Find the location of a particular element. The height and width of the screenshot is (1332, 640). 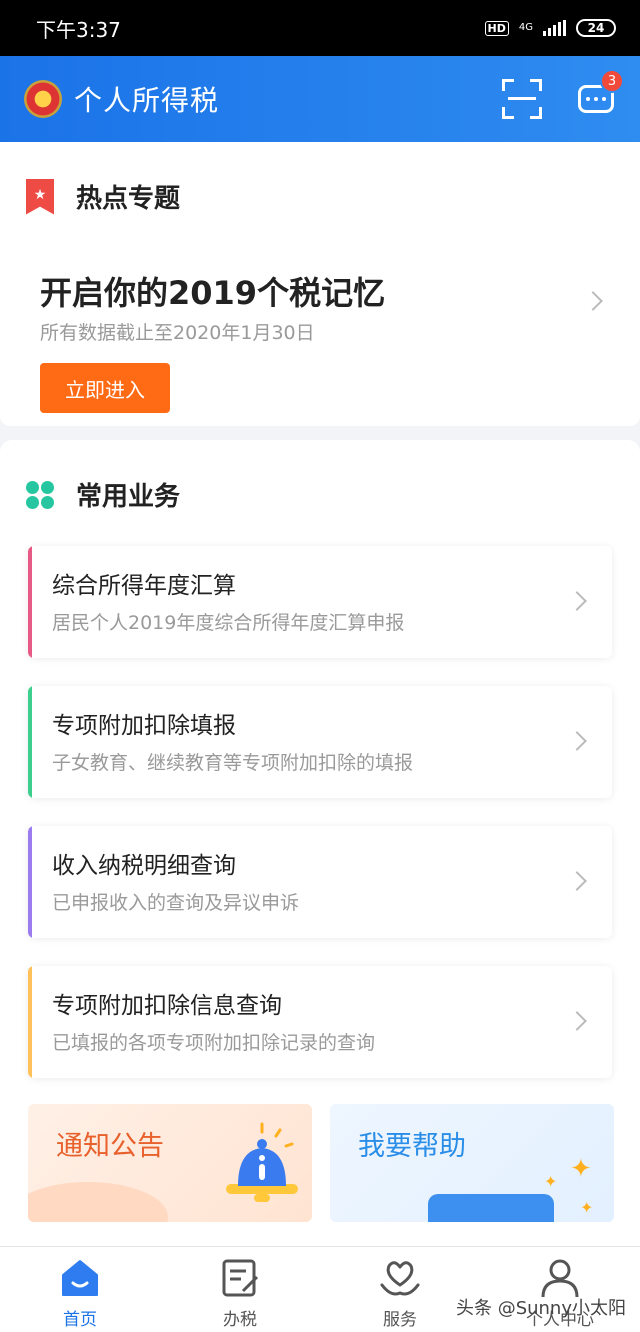

bell-icon is located at coordinates (262, 1162).